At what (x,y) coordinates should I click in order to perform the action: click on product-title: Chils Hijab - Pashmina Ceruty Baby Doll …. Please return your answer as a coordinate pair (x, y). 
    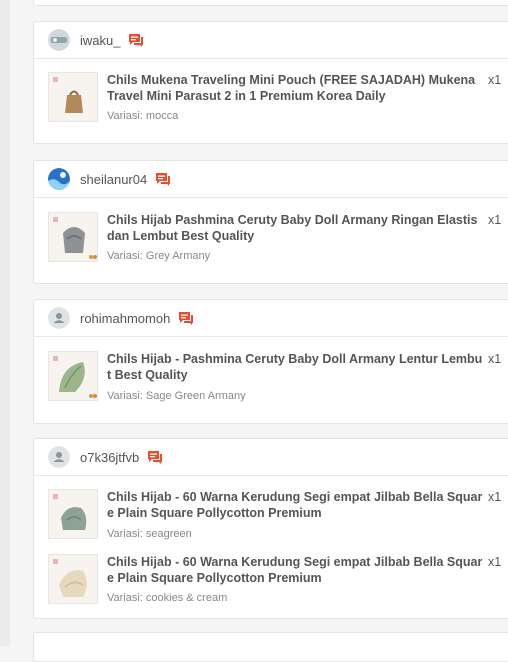
    Looking at the image, I should click on (295, 367).